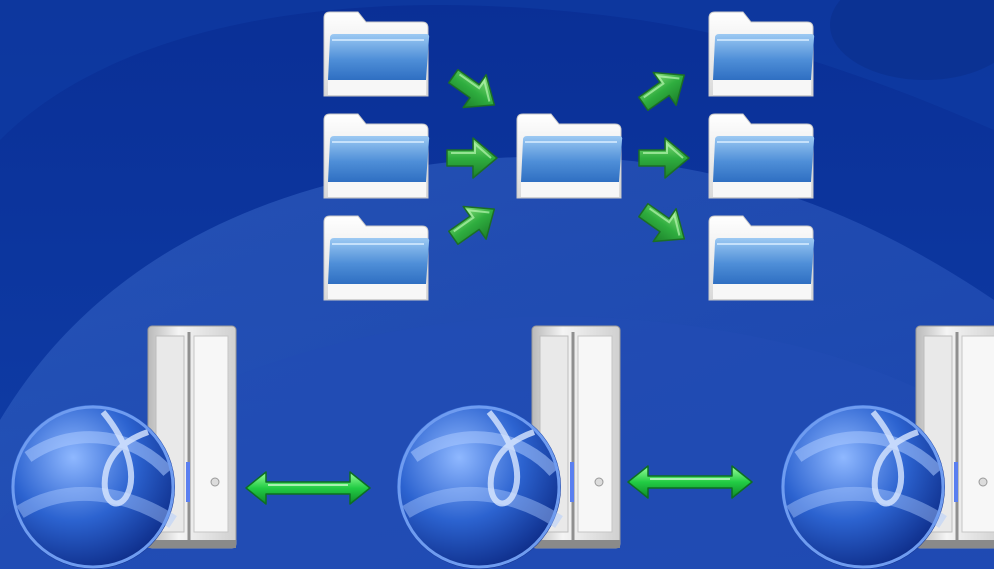 The width and height of the screenshot is (994, 569). I want to click on hub-folder-icon, so click(569, 156).